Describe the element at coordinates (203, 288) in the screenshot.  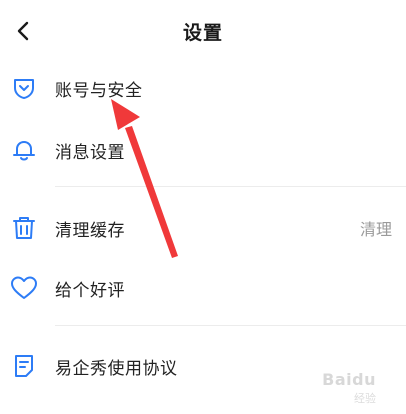
I see `menu-item-rate-app: 给个好评` at that location.